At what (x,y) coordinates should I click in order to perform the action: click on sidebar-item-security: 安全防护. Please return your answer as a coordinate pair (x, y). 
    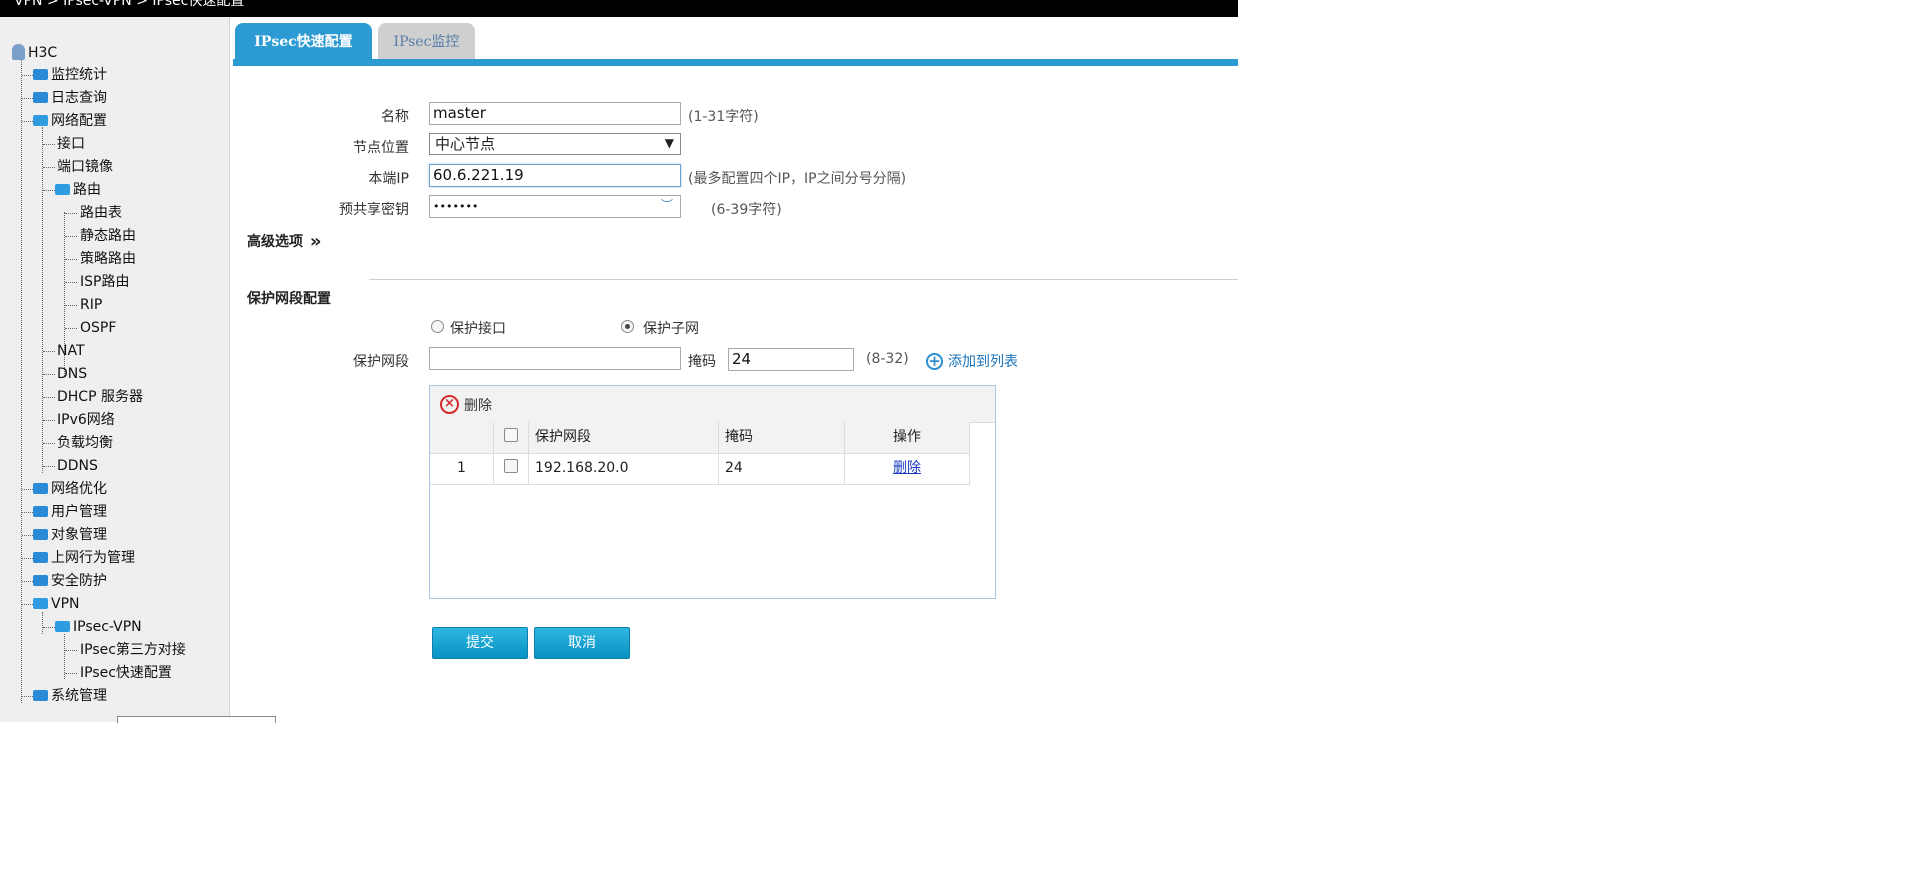
    Looking at the image, I should click on (70, 581).